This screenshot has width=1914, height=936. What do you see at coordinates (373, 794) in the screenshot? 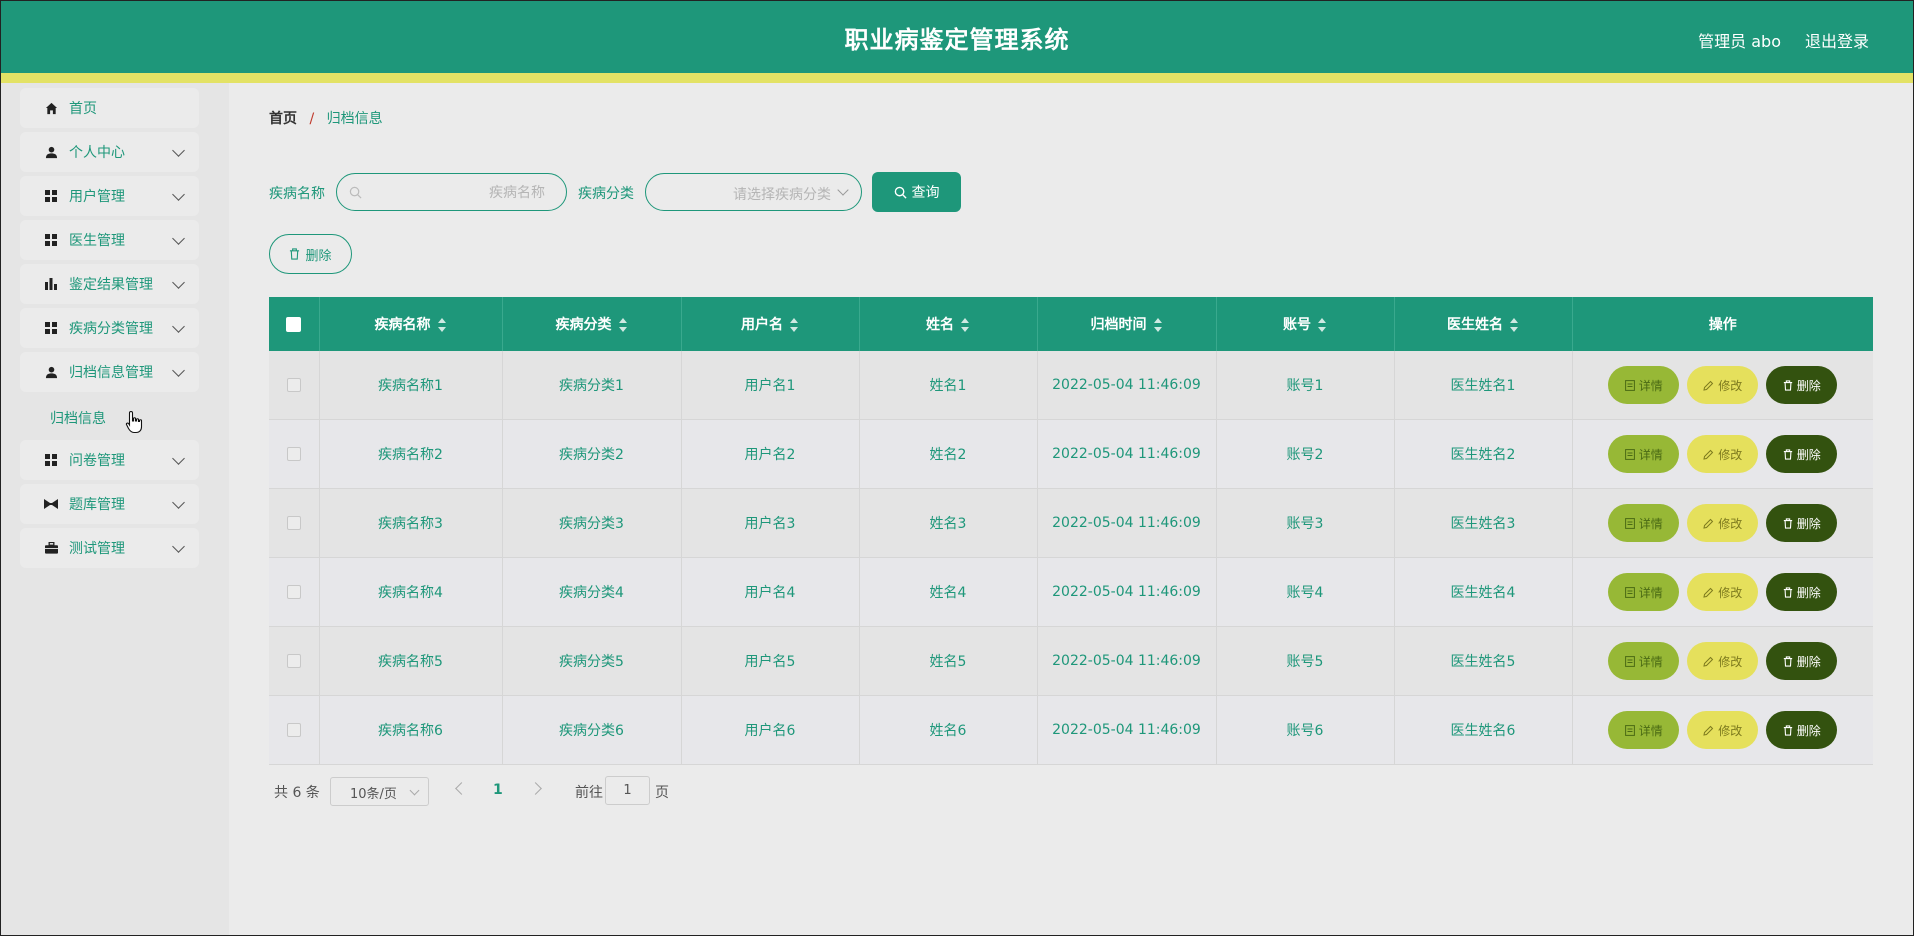
I see `page-size-value: 10条/页` at bounding box center [373, 794].